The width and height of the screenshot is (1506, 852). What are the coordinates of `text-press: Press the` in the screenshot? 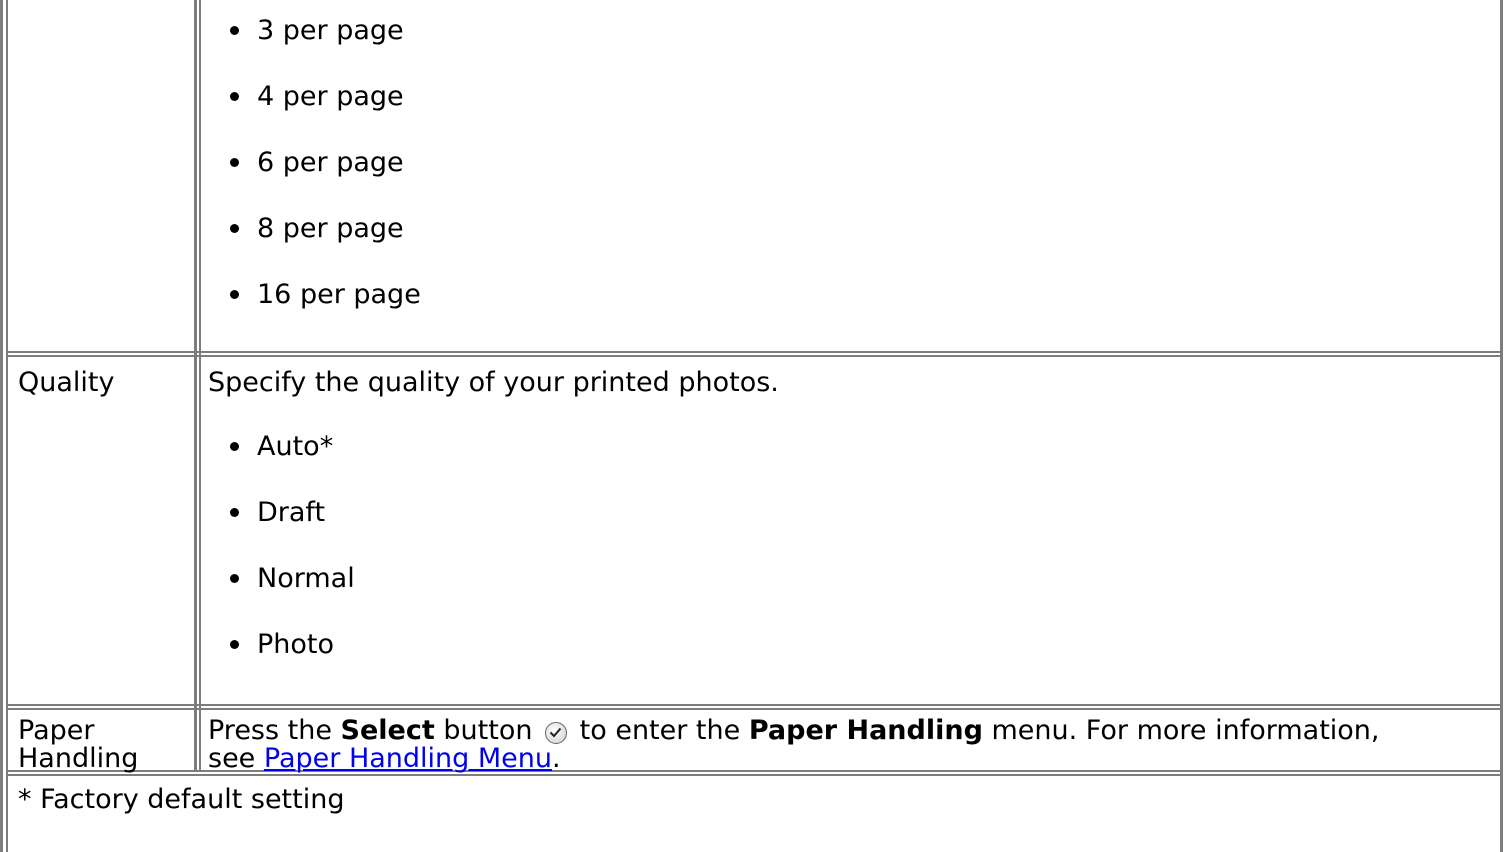 It's located at (270, 730).